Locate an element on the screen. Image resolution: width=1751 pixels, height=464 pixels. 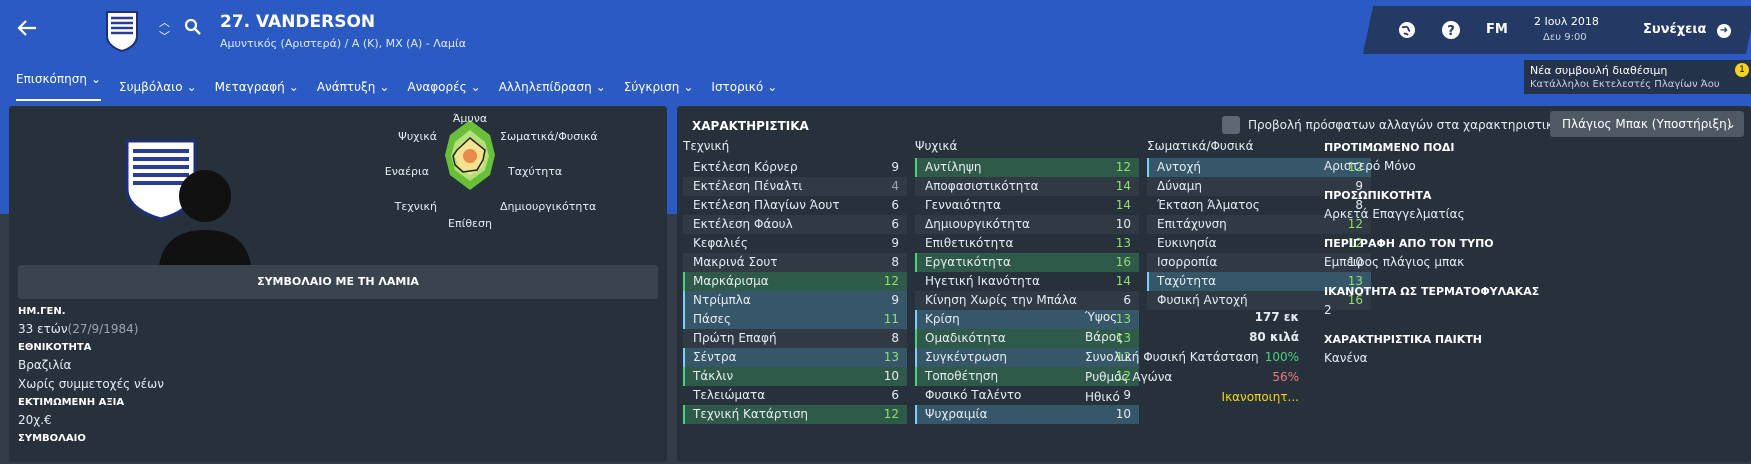
tab-history: Ιστορικό ⌄ is located at coordinates (744, 86).